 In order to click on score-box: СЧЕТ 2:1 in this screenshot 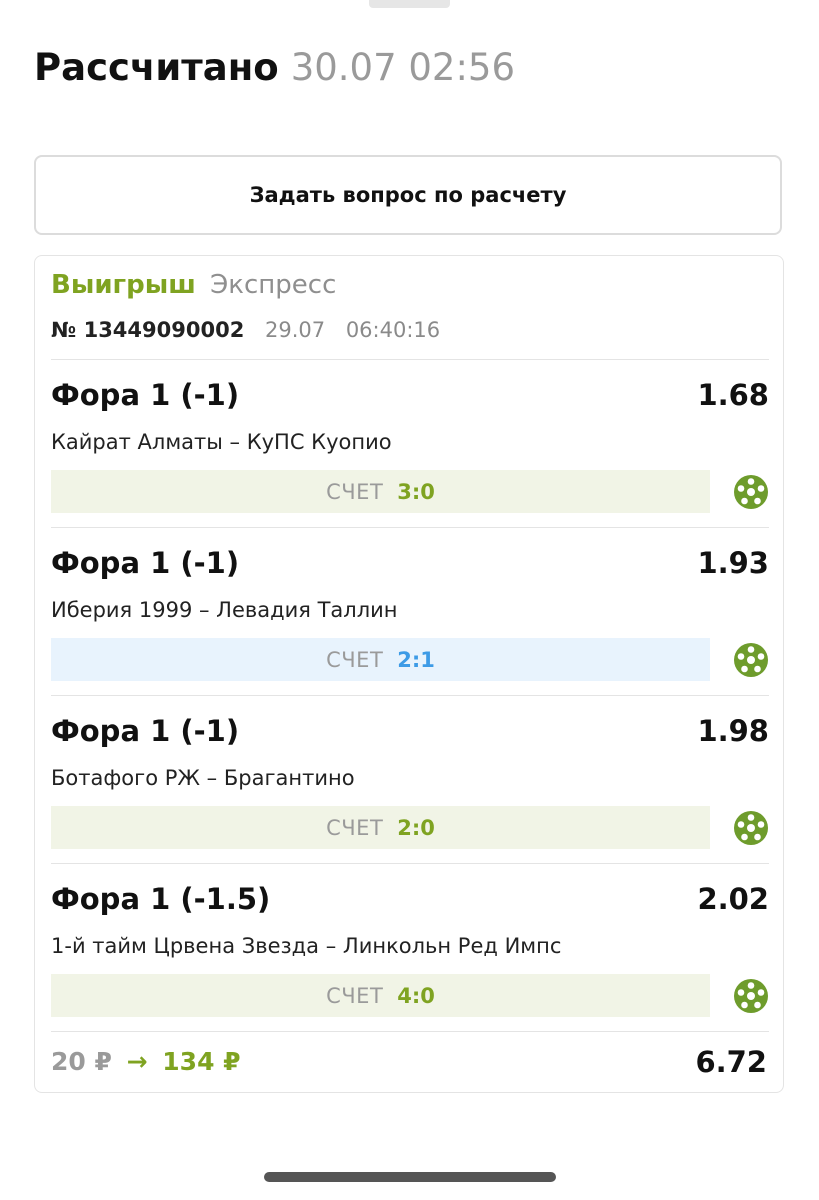, I will do `click(380, 659)`.